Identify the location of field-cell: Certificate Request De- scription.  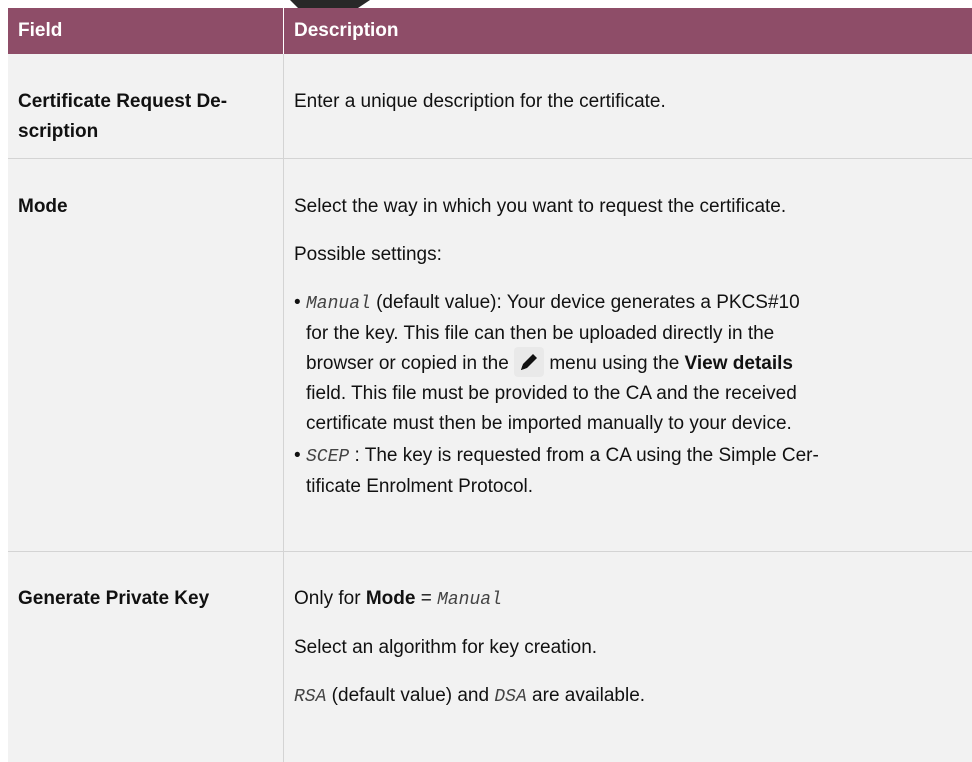
(146, 106).